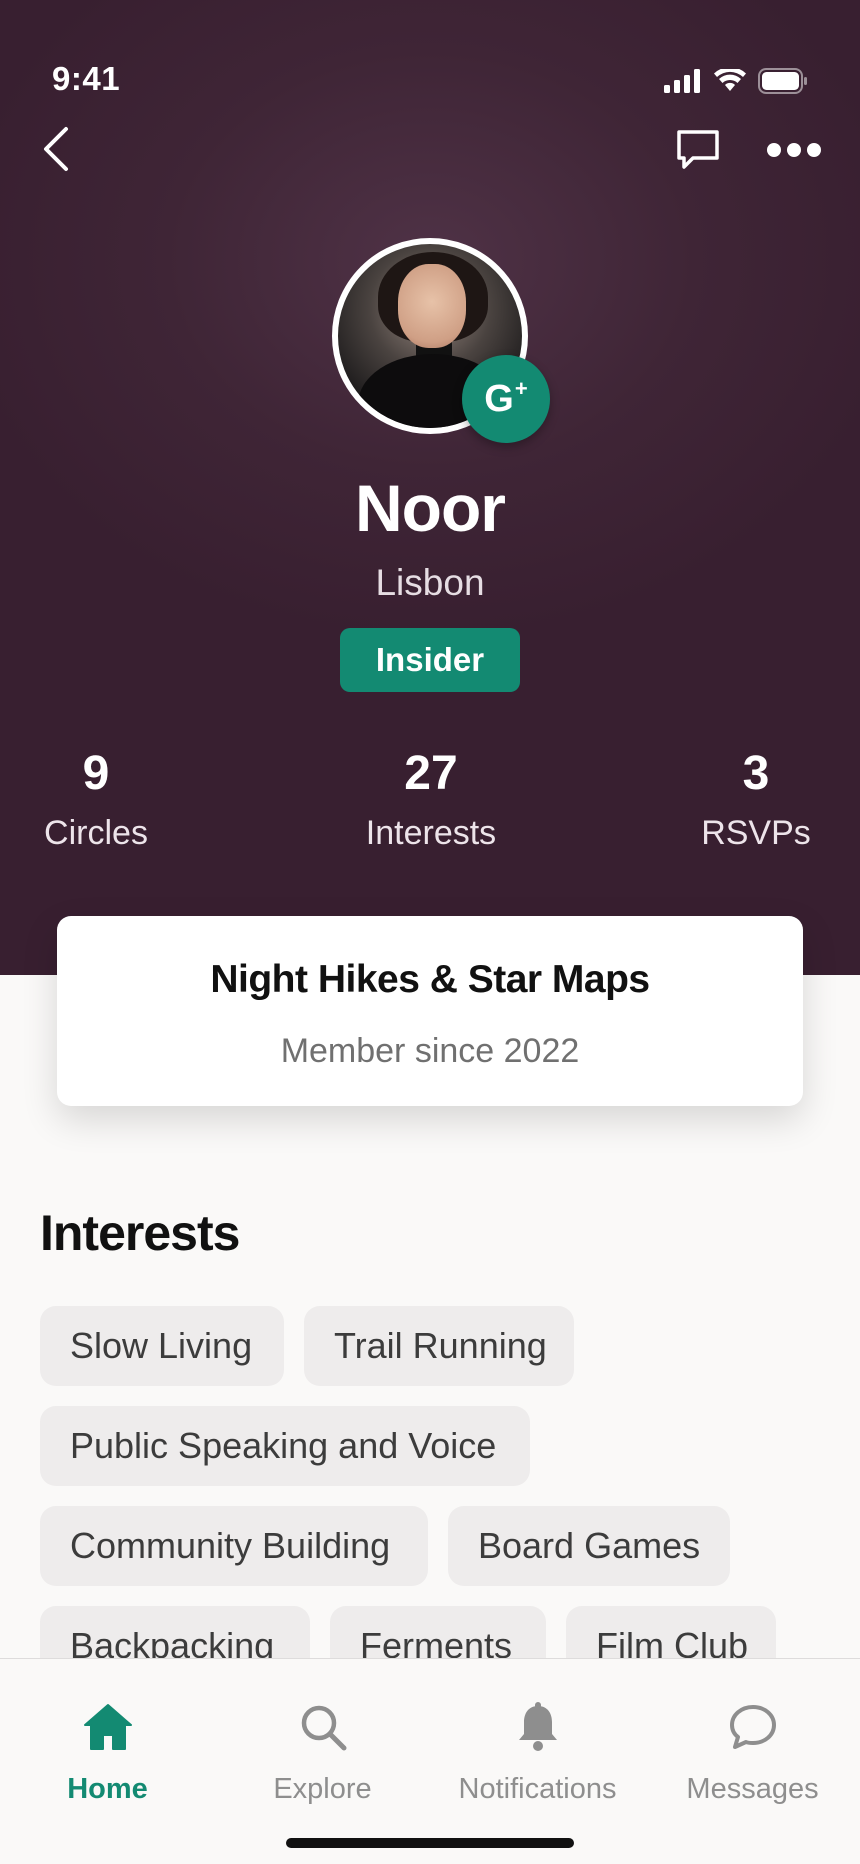 This screenshot has height=1864, width=860. What do you see at coordinates (107, 1789) in the screenshot?
I see `tab-label: Home` at bounding box center [107, 1789].